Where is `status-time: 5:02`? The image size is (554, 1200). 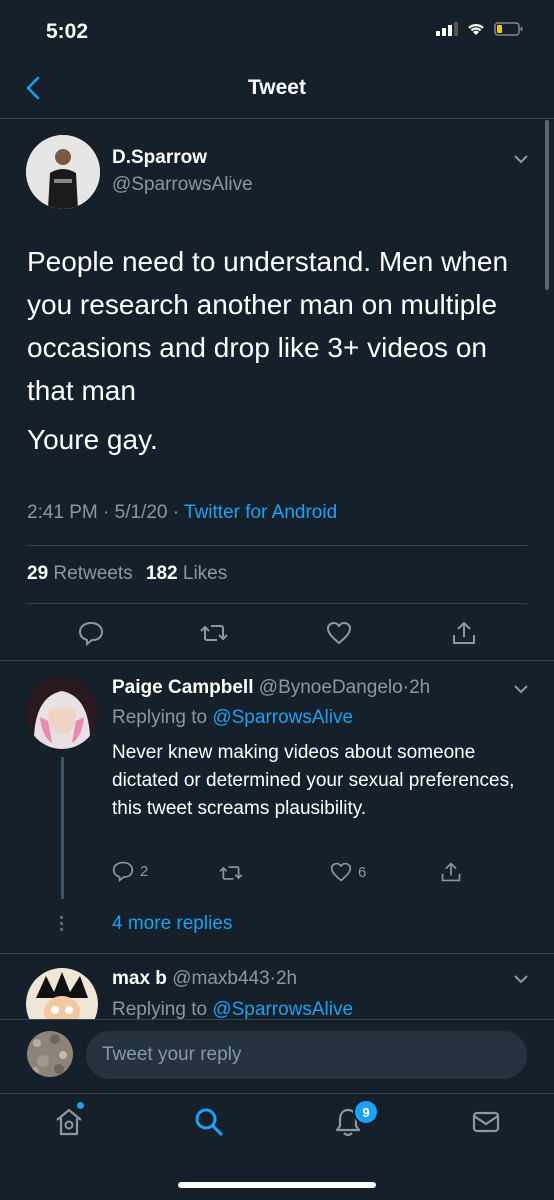 status-time: 5:02 is located at coordinates (67, 31).